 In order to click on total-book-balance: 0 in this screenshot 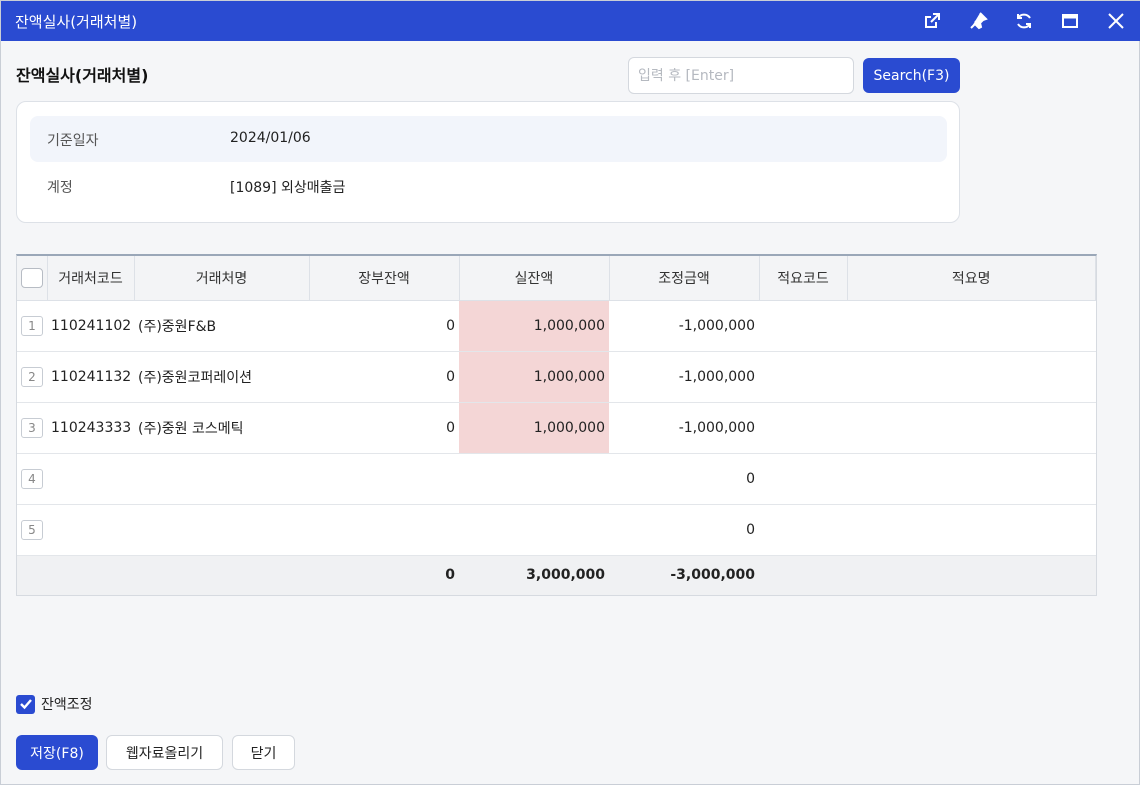, I will do `click(384, 575)`.